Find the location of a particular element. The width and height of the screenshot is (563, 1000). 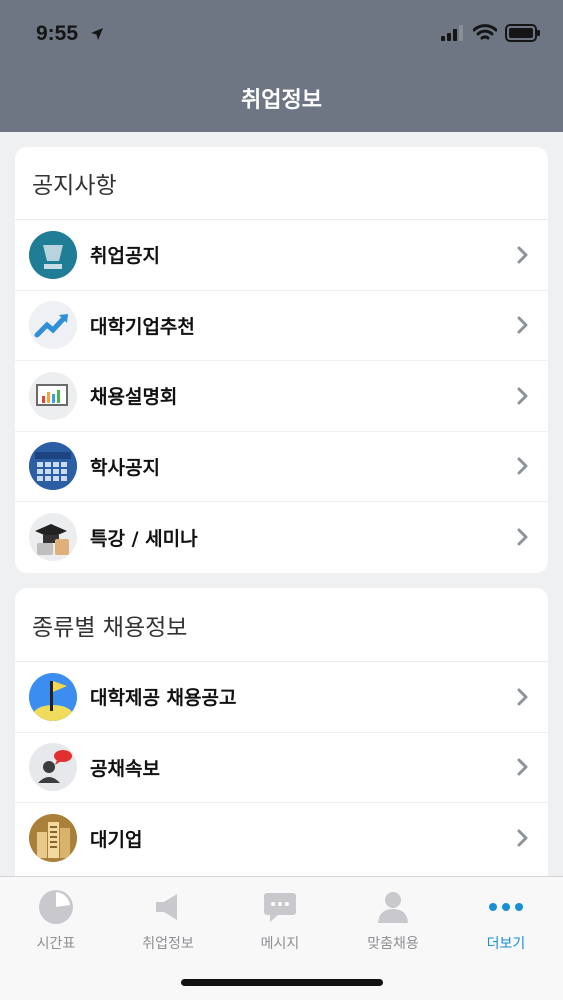

list-item-label: 학사공지 is located at coordinates (125, 467).